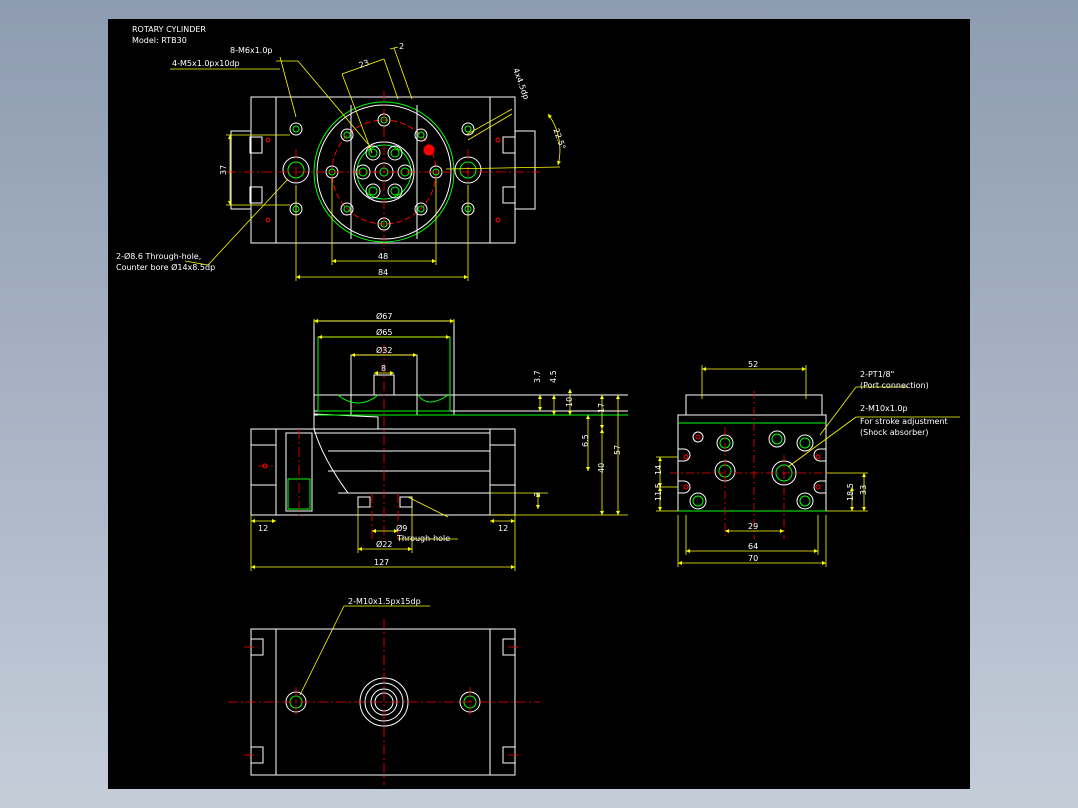 Image resolution: width=1078 pixels, height=808 pixels. I want to click on dim-70: 70, so click(753, 558).